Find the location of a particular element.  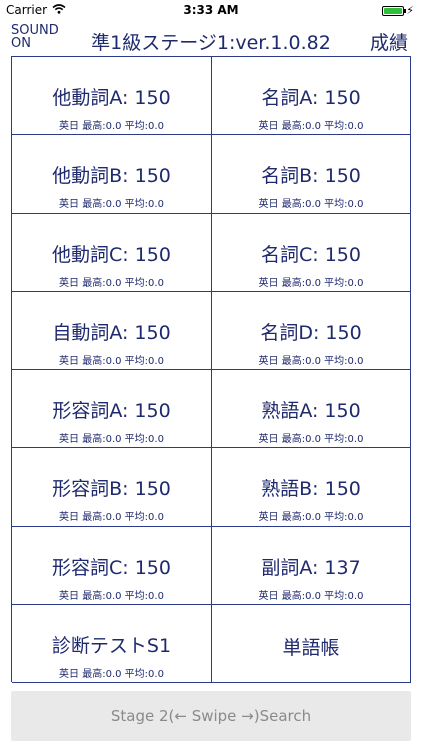

category-title: 名詞C: 150 is located at coordinates (311, 254).